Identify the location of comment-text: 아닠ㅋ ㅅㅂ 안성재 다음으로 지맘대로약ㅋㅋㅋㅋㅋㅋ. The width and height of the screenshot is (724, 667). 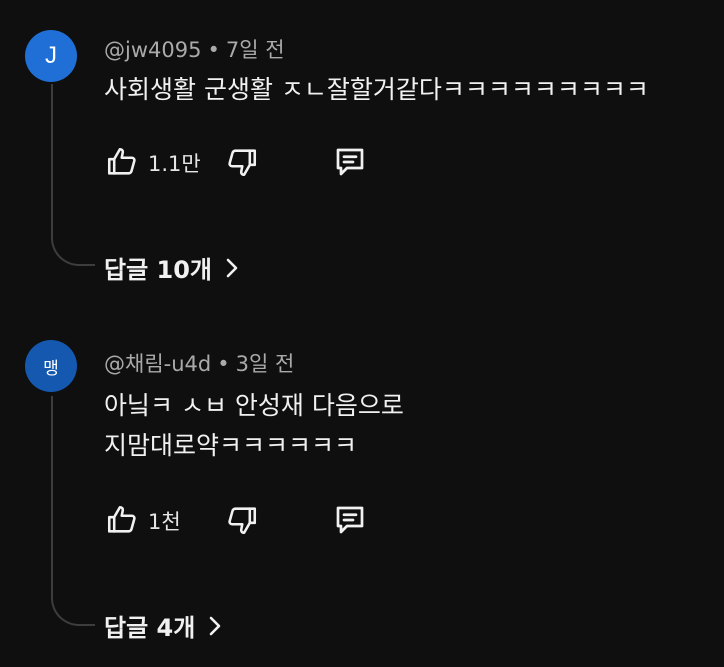
(254, 426).